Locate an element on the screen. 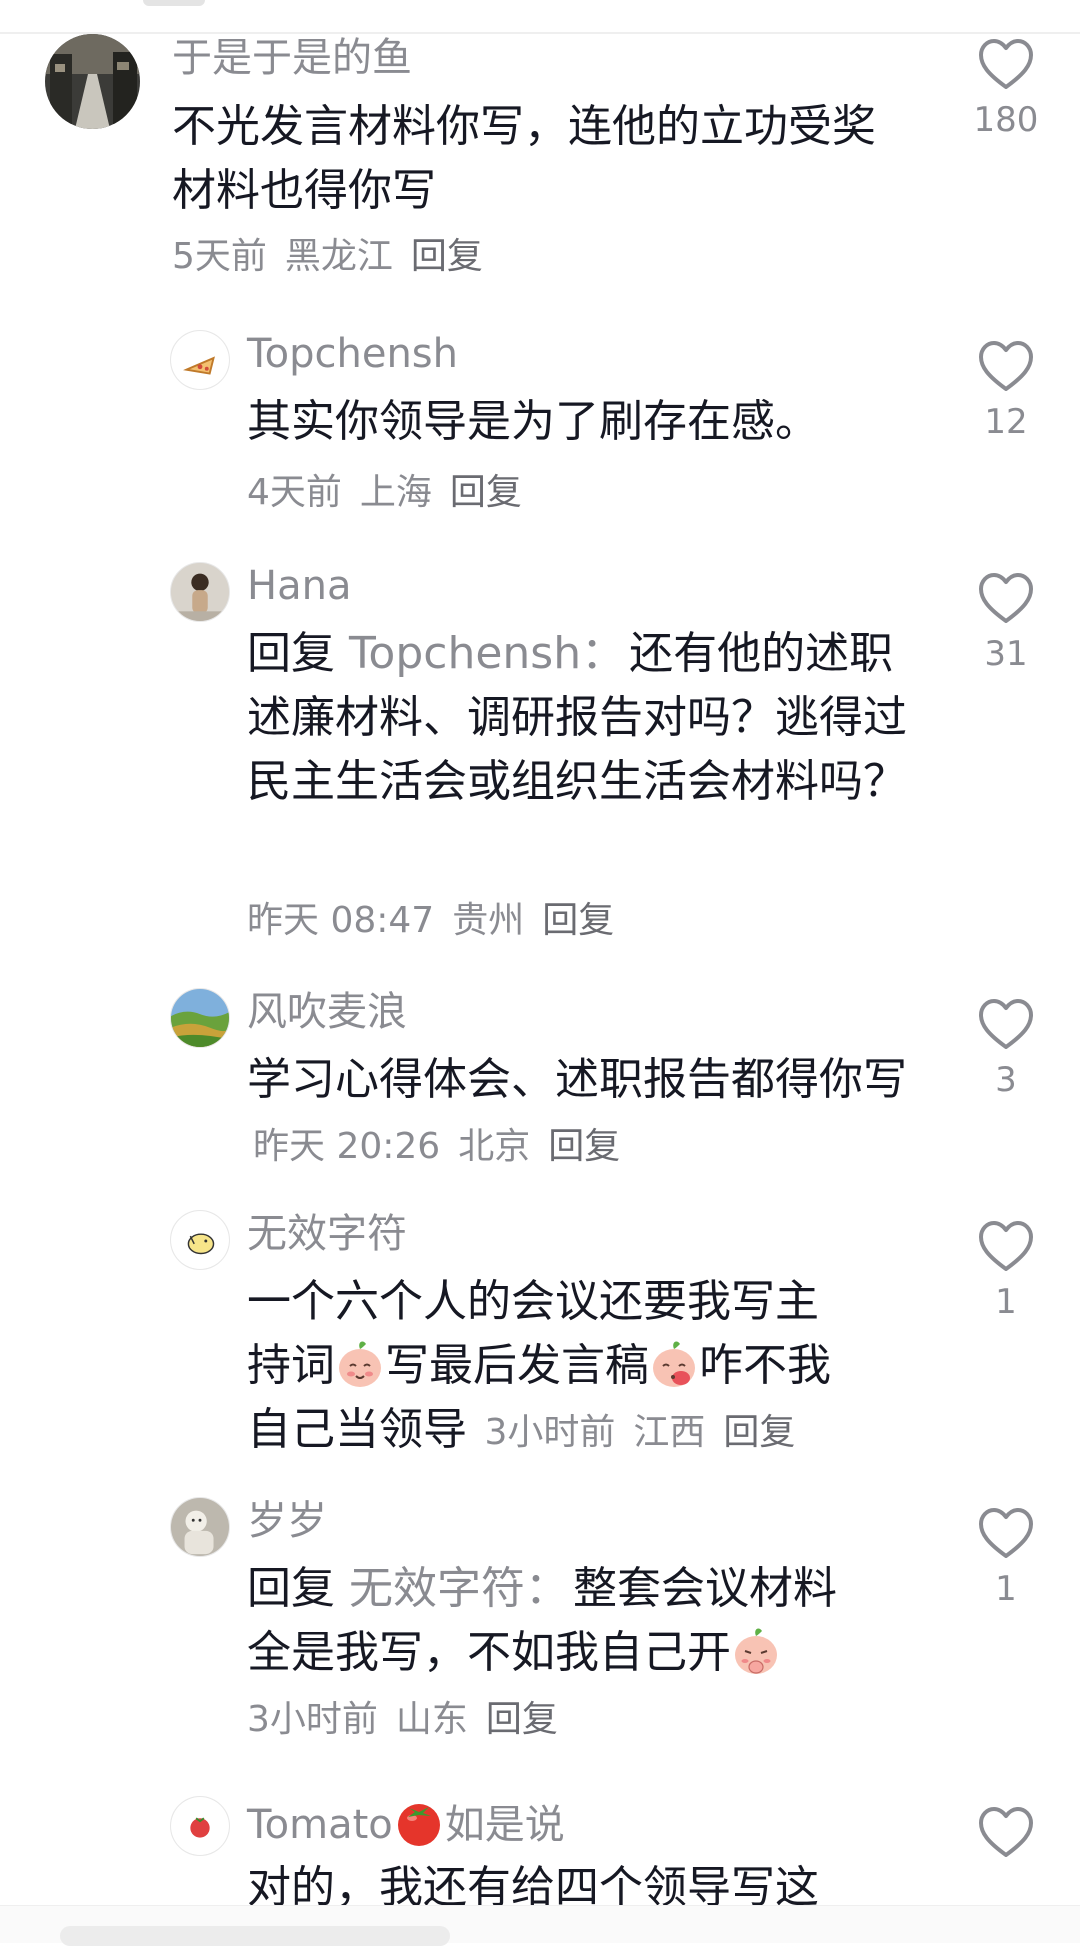 Image resolution: width=1080 pixels, height=1946 pixels. username-part: 如是说 is located at coordinates (504, 1825).